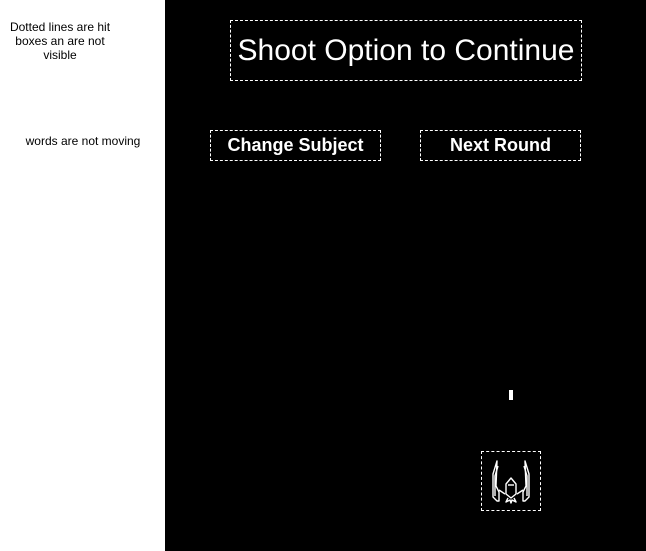 Image resolution: width=646 pixels, height=551 pixels. I want to click on title-hitbox: Shoot Option to Continue, so click(406, 50).